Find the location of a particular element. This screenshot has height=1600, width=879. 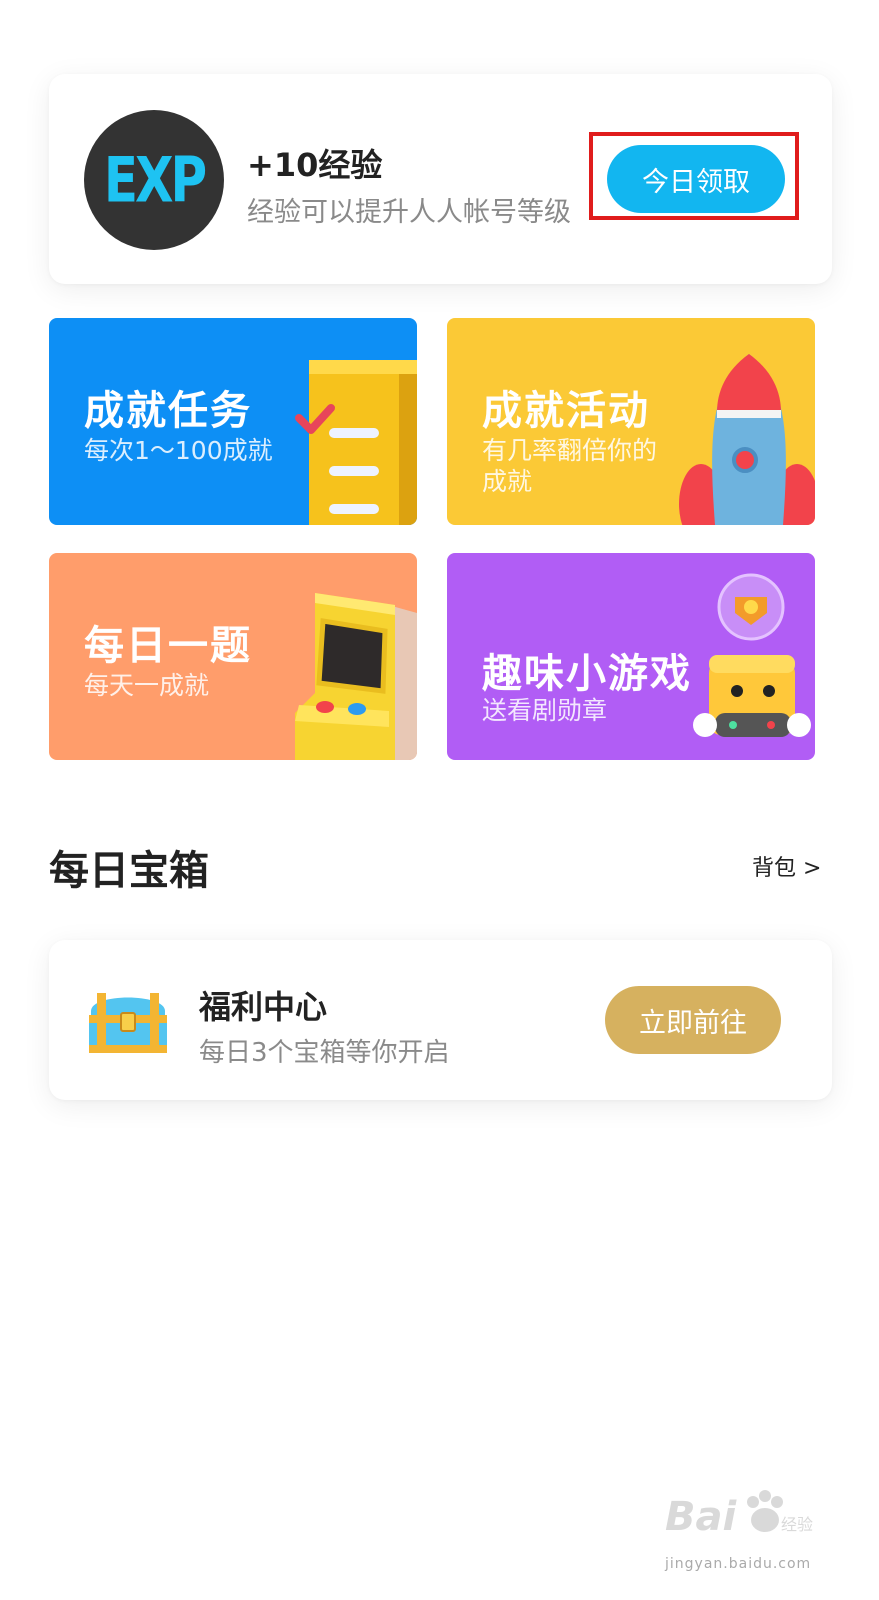

rocket-icon is located at coordinates (747, 439).